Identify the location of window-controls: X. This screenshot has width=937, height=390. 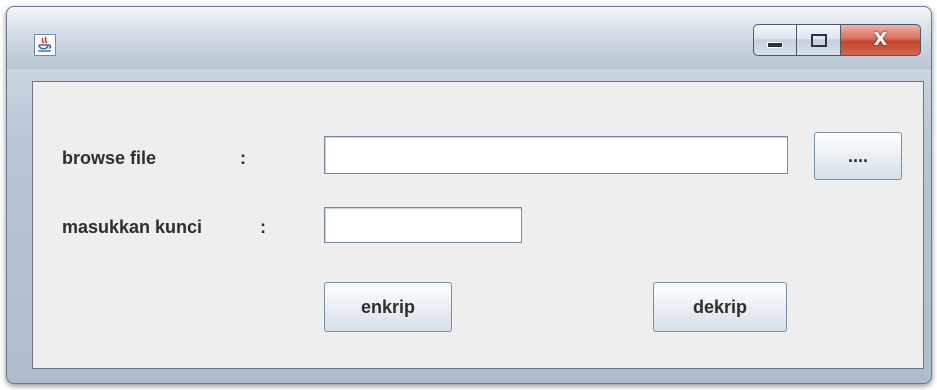
(837, 40).